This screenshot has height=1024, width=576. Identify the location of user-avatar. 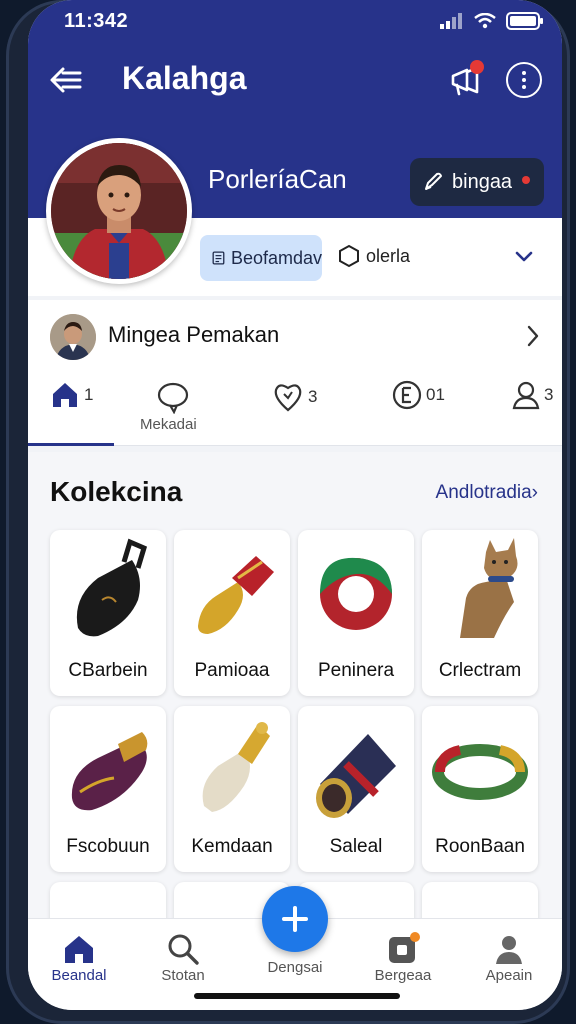
(73, 337).